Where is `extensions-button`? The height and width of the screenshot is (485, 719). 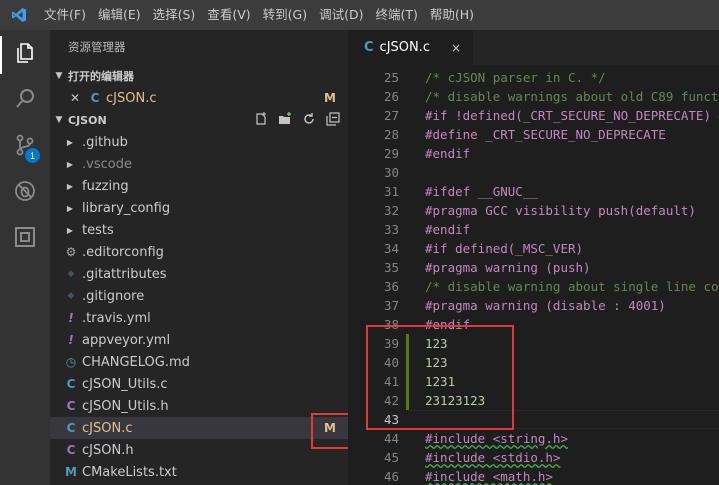
extensions-button is located at coordinates (25, 239).